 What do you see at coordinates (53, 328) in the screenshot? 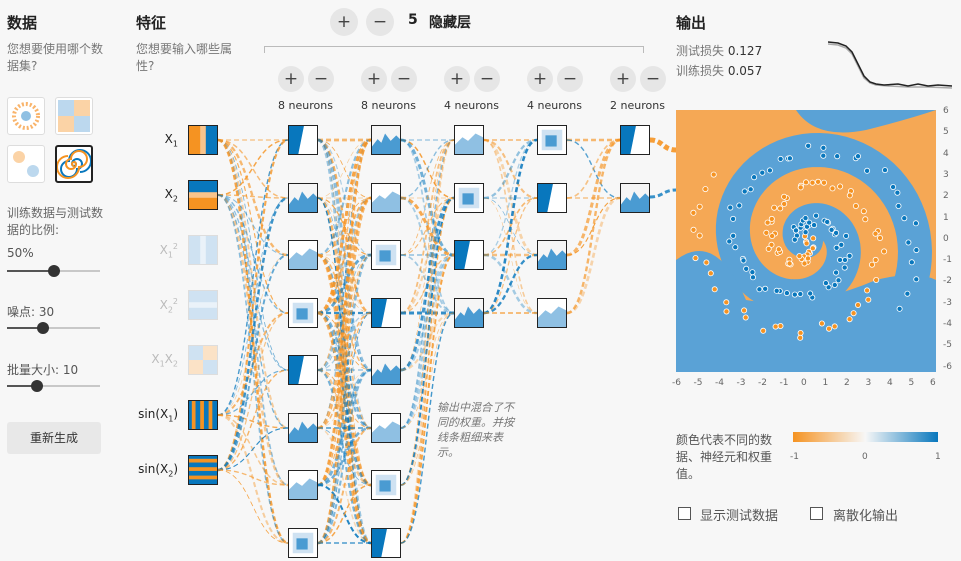
I see `noise-slider` at bounding box center [53, 328].